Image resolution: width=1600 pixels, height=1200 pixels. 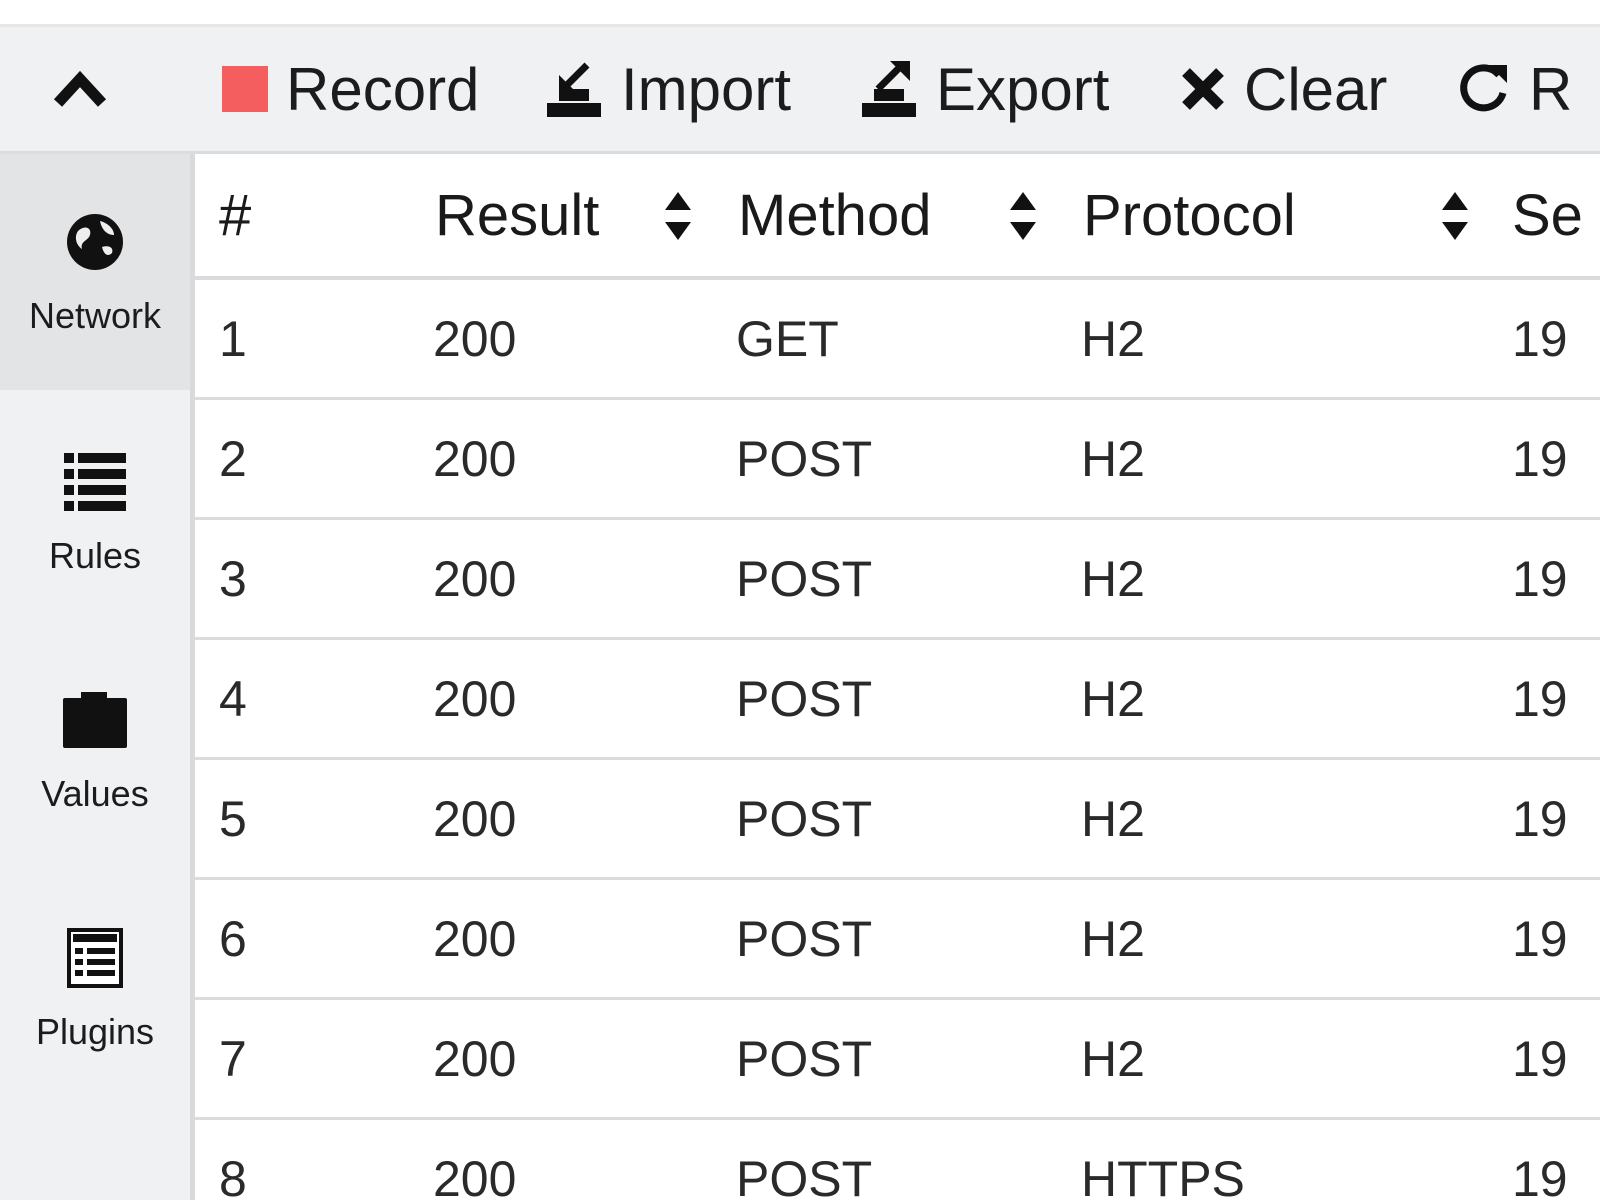 I want to click on column-header-result: Result, so click(x=517, y=215).